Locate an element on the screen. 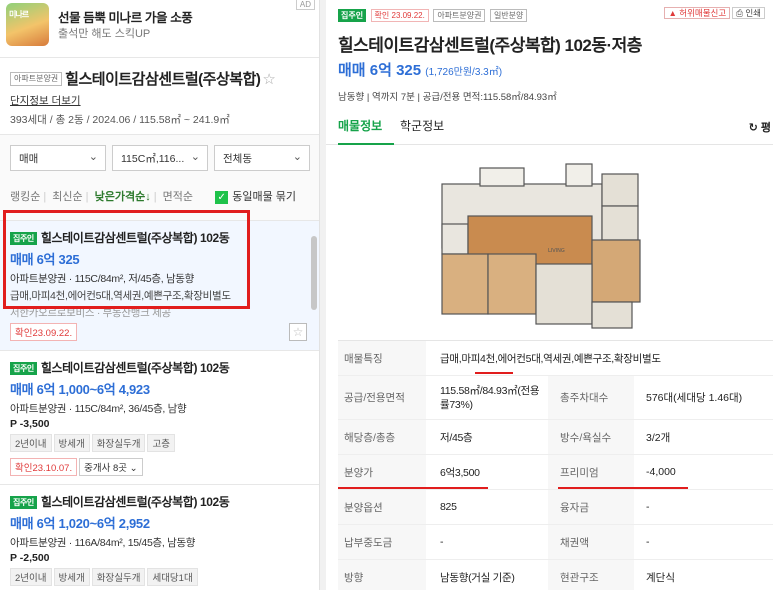 The width and height of the screenshot is (773, 590). report-button: ▲ 허위매물신고 is located at coordinates (697, 13).